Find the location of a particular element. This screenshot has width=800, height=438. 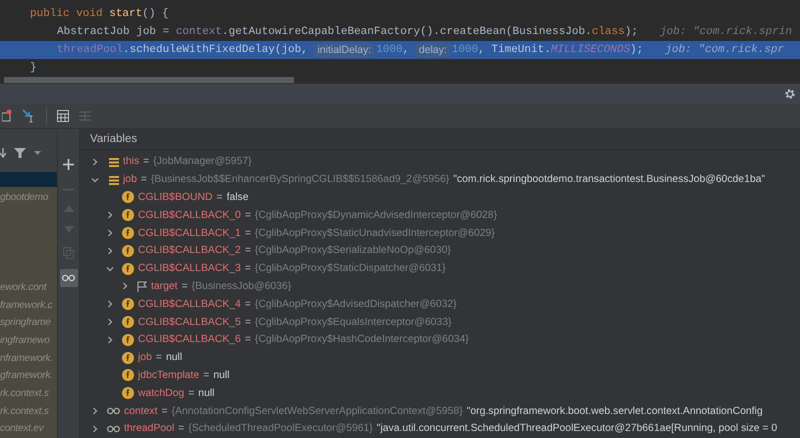

variable-value: {CglibAopProxy$AdvisedDispatcher@6032} is located at coordinates (355, 304).